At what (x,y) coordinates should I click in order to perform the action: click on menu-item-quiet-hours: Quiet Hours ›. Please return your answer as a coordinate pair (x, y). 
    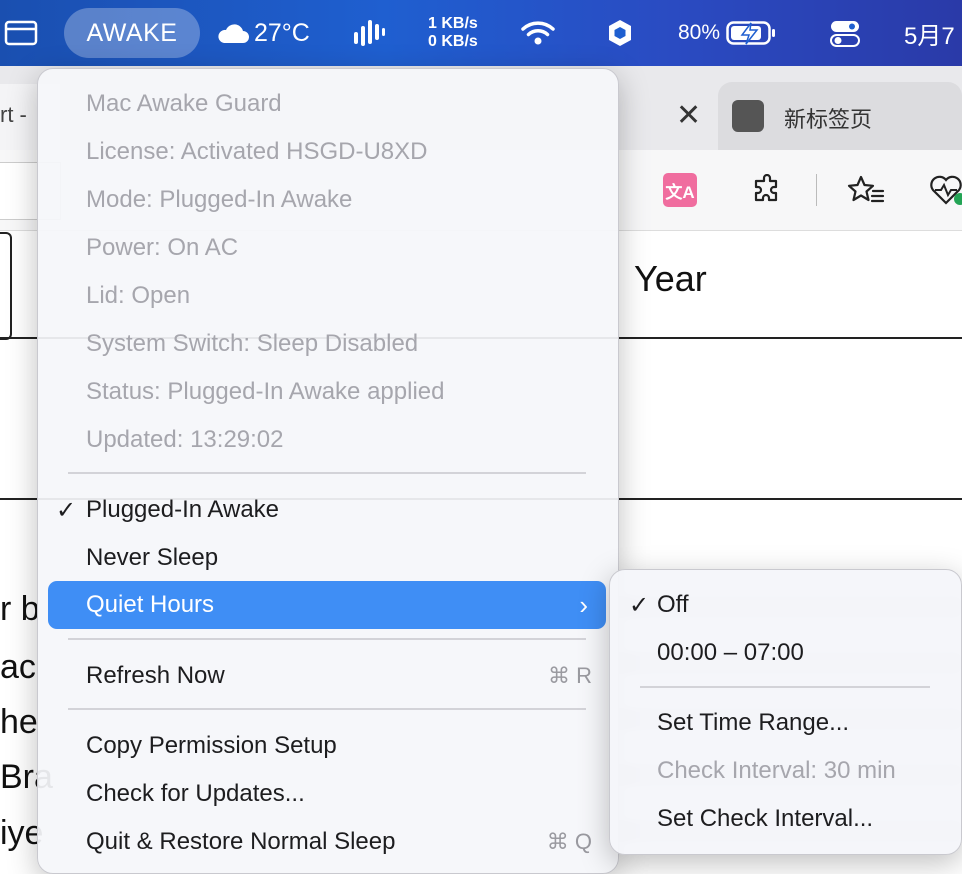
    Looking at the image, I should click on (327, 605).